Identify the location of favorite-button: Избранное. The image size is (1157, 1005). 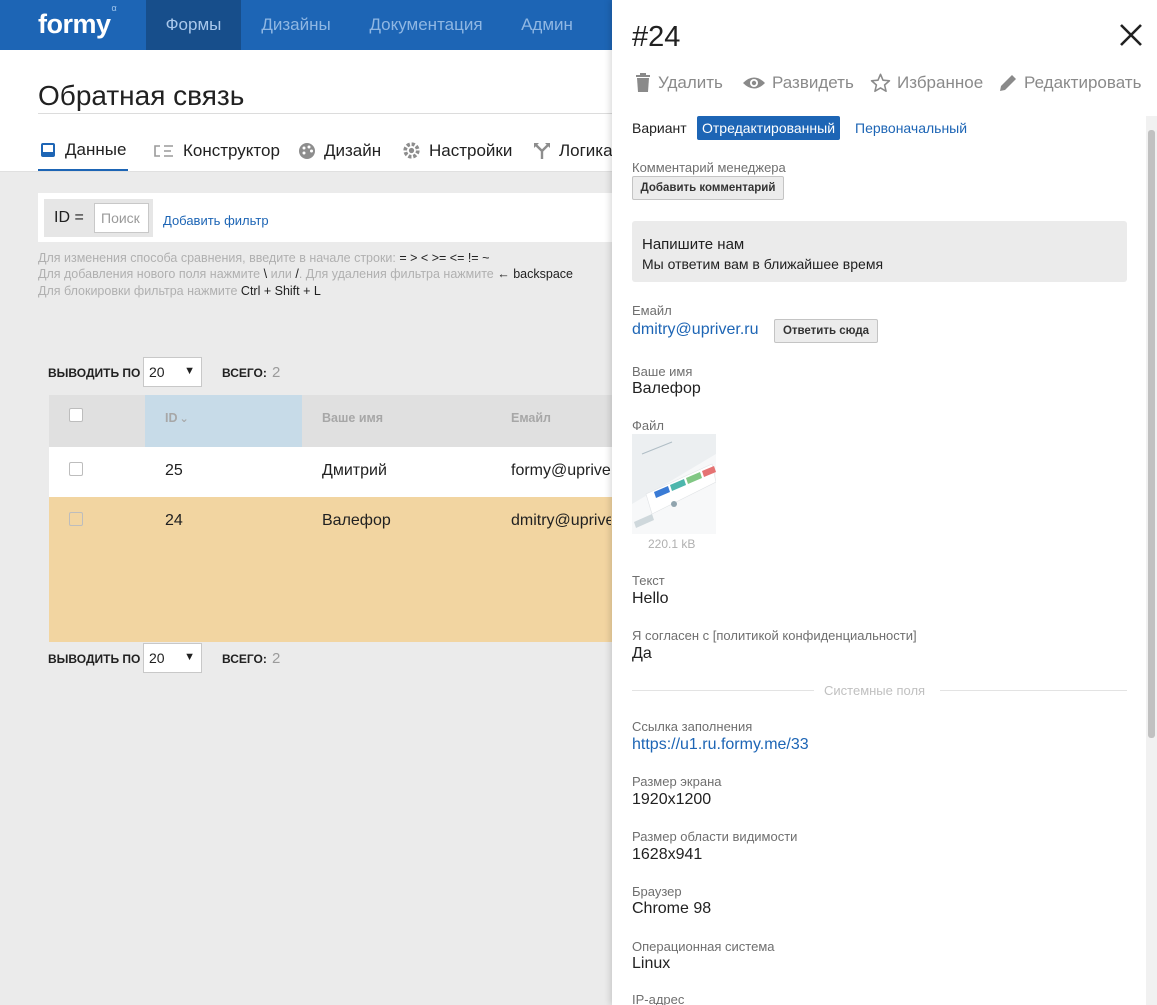
(926, 83).